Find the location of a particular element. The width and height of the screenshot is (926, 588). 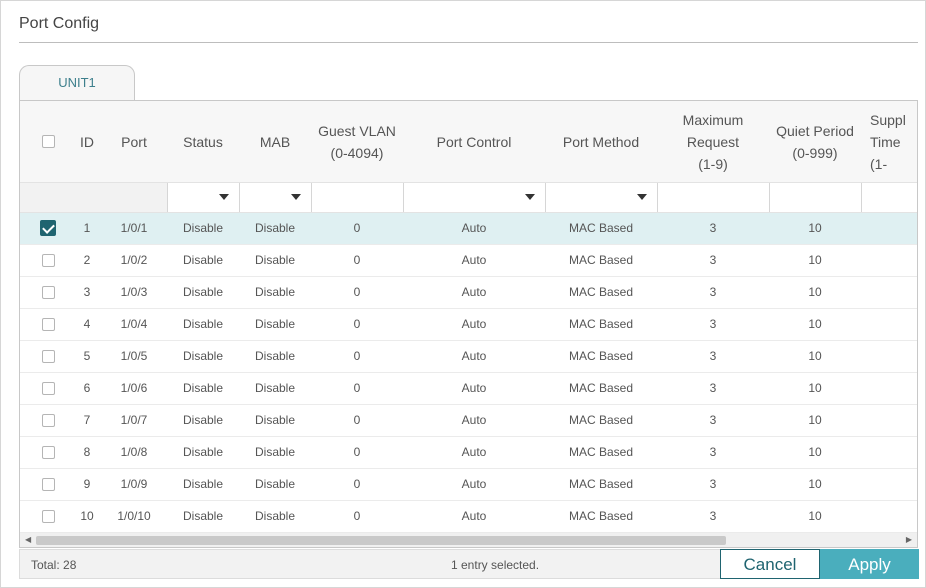

total-count: Total: 28 is located at coordinates (54, 565).